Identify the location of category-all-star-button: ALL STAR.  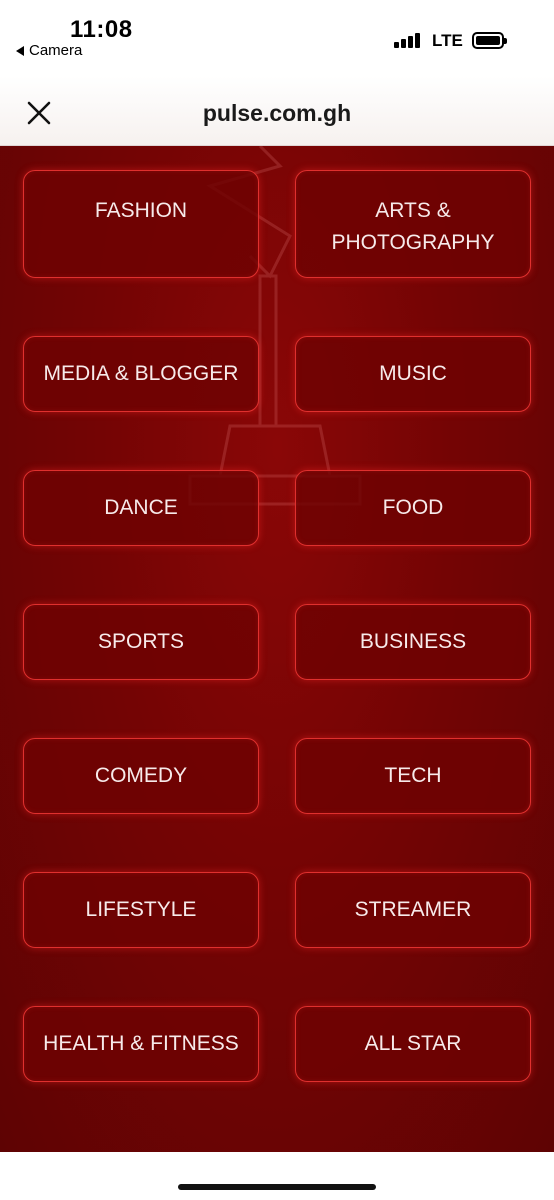
(413, 1044).